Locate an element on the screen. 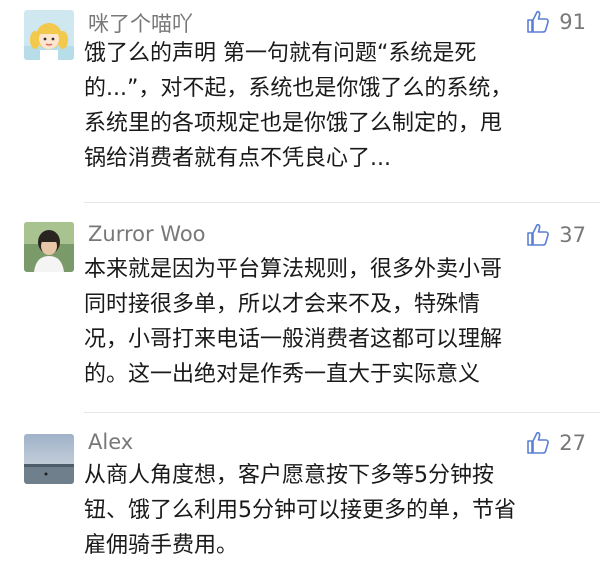  comment-text-line: 的...”，对不起，系统也是你饿了么的系统， is located at coordinates (298, 88).